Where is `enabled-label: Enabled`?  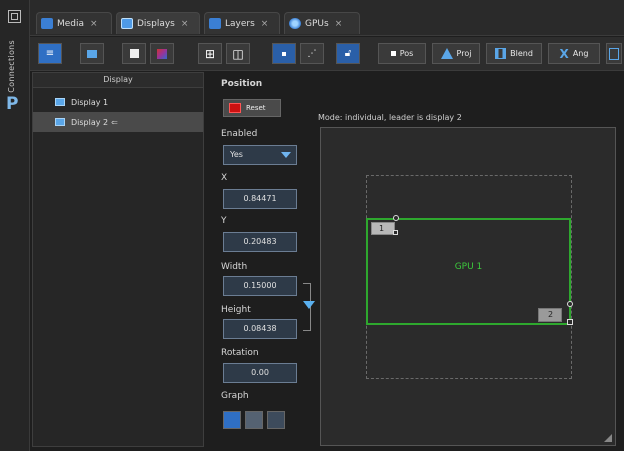
enabled-label: Enabled is located at coordinates (239, 134).